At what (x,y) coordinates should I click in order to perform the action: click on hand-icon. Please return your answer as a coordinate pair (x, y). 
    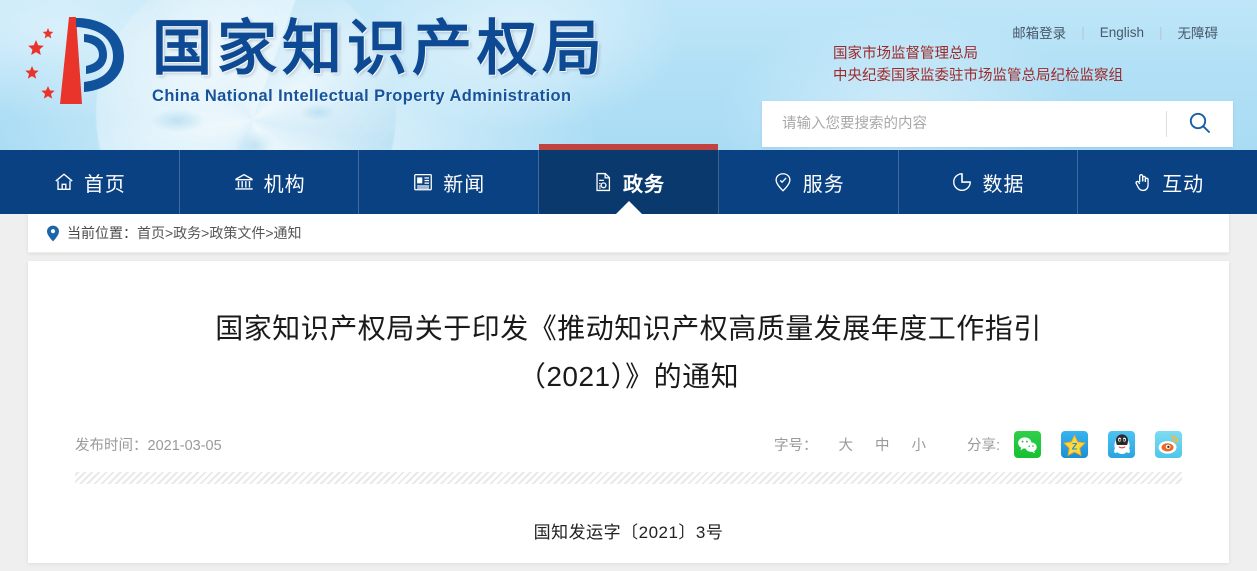
    Looking at the image, I should click on (1142, 182).